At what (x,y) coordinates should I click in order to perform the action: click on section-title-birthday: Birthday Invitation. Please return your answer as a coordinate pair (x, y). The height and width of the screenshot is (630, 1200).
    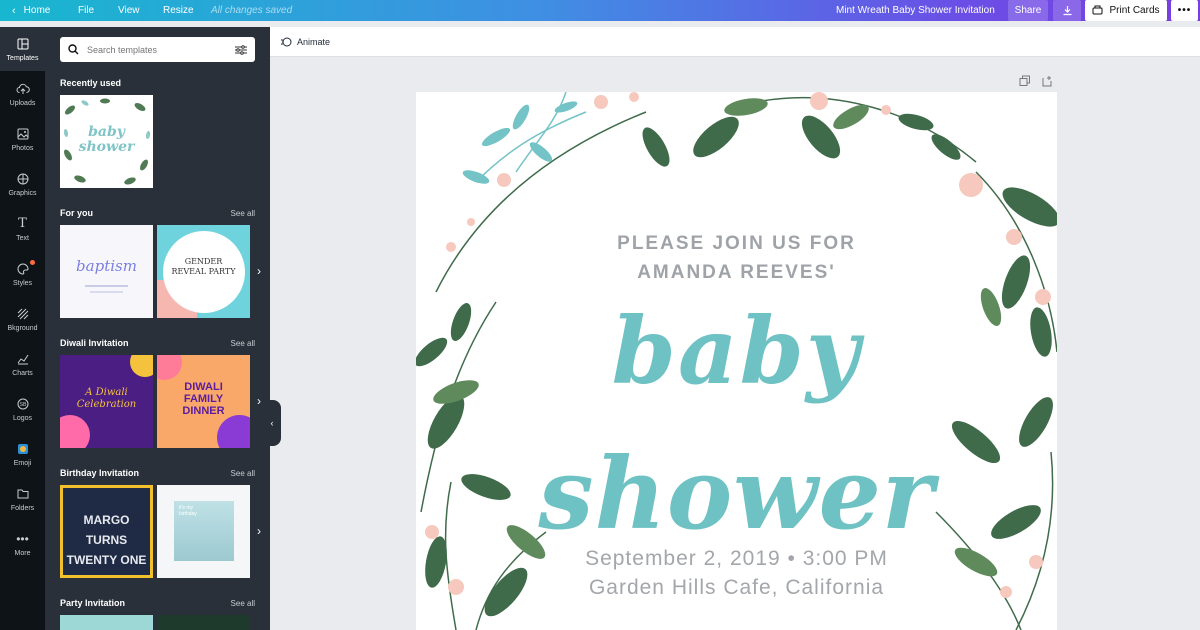
    Looking at the image, I should click on (100, 473).